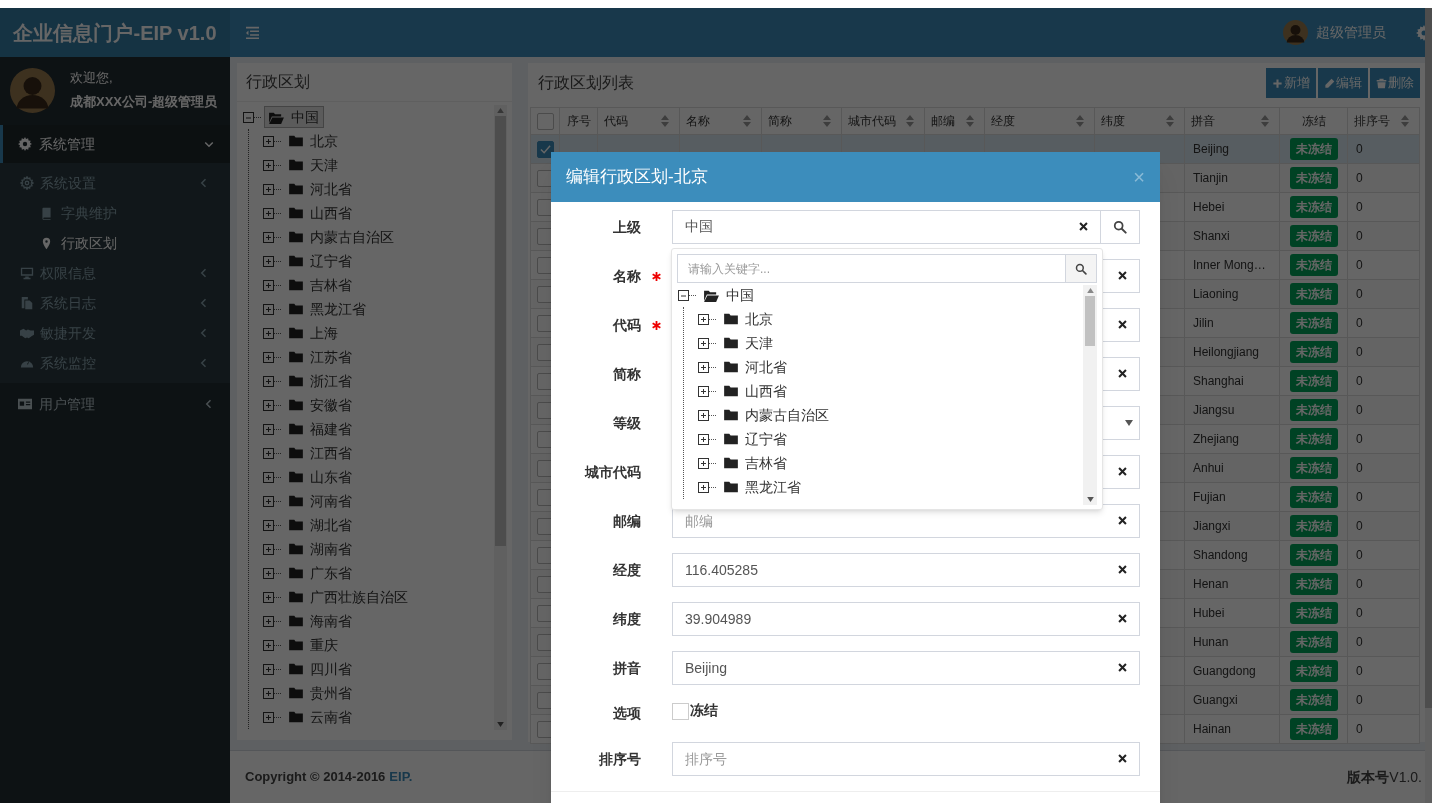 The height and width of the screenshot is (803, 1432). Describe the element at coordinates (313, 333) in the screenshot. I see `tree-node: 上海` at that location.